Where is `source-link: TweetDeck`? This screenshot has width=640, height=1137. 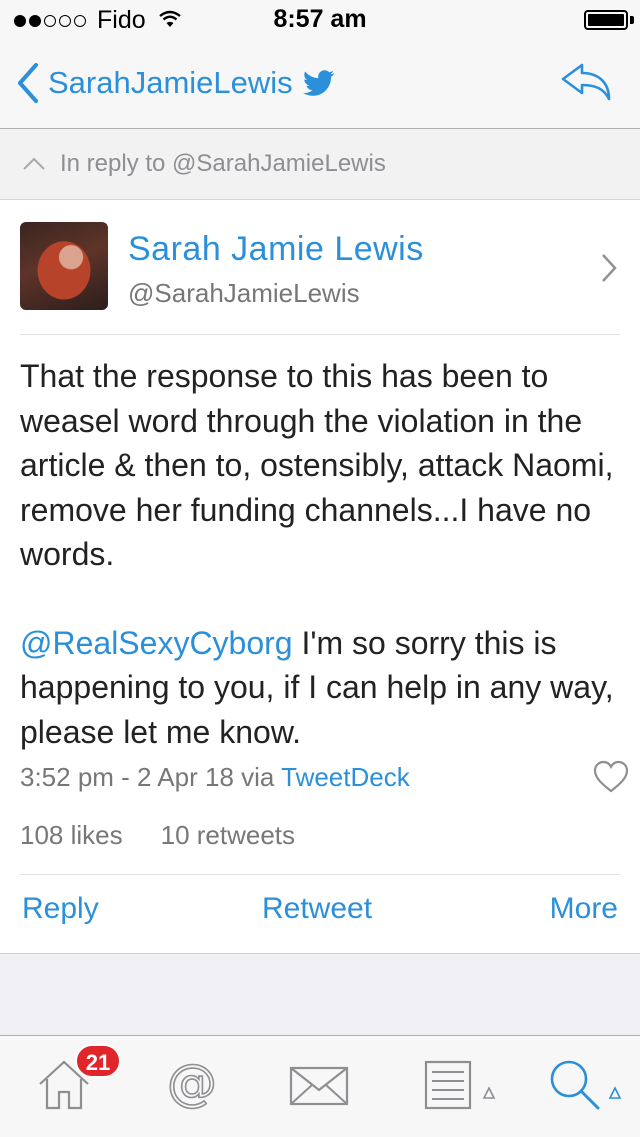
source-link: TweetDeck is located at coordinates (345, 777).